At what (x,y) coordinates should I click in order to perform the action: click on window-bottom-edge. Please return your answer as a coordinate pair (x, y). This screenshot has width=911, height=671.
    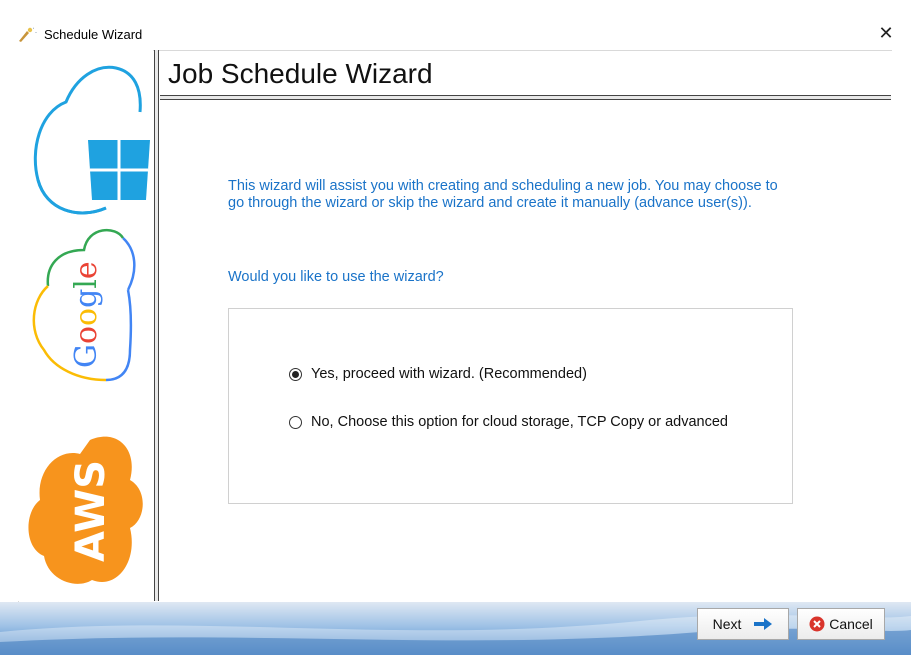
    Looking at the image, I should click on (455, 663).